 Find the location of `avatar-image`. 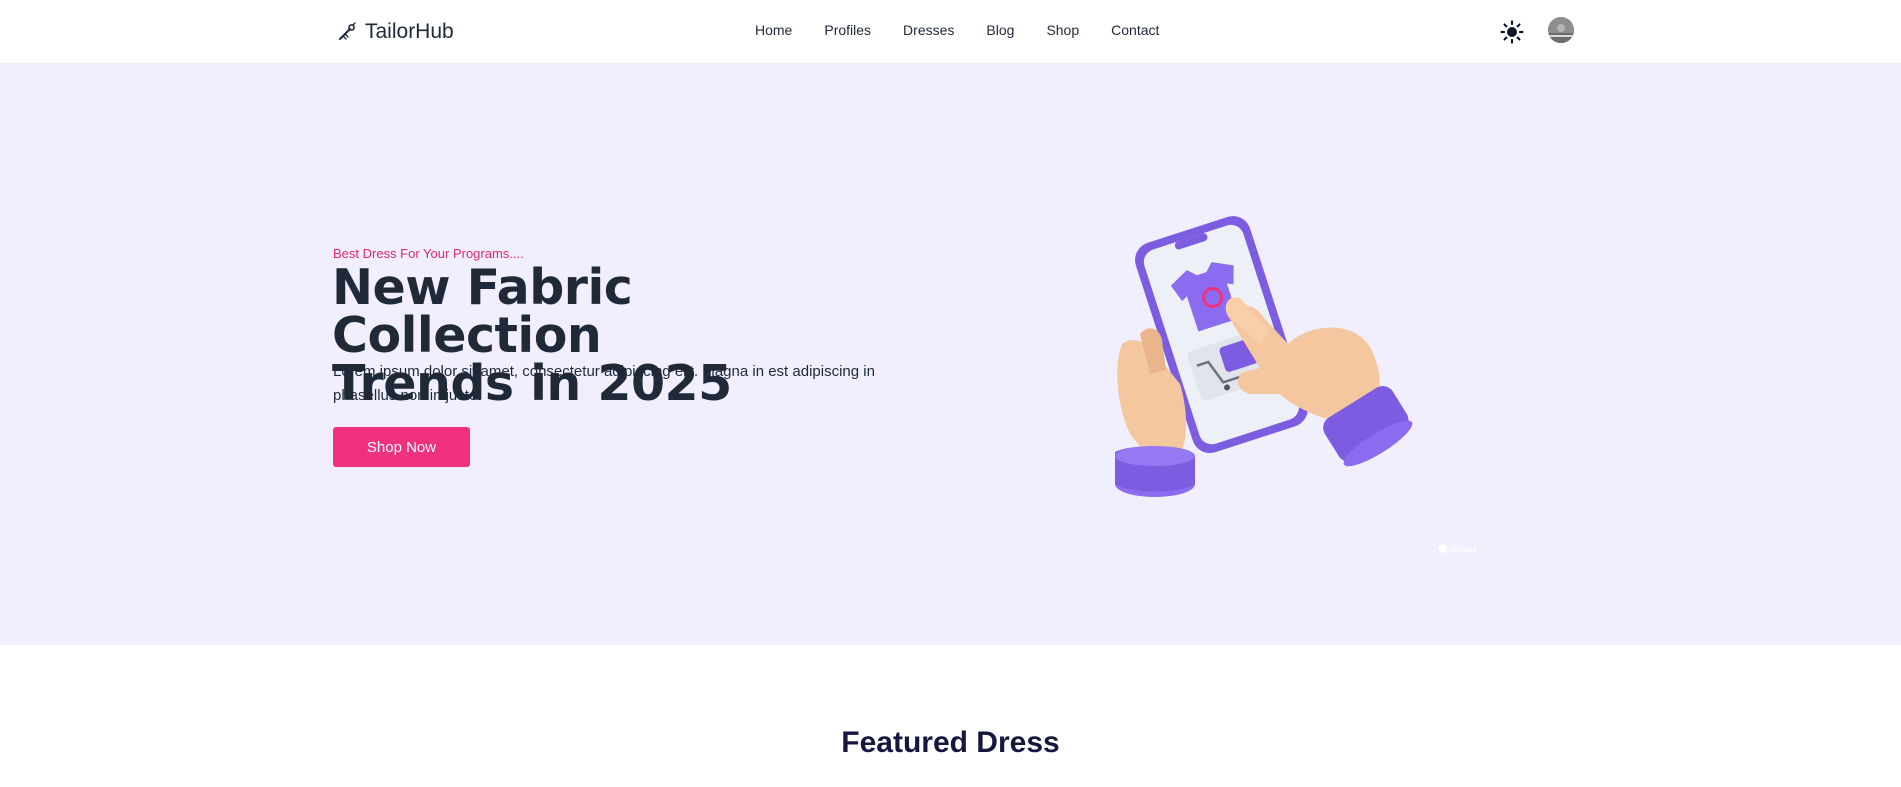

avatar-image is located at coordinates (1561, 30).